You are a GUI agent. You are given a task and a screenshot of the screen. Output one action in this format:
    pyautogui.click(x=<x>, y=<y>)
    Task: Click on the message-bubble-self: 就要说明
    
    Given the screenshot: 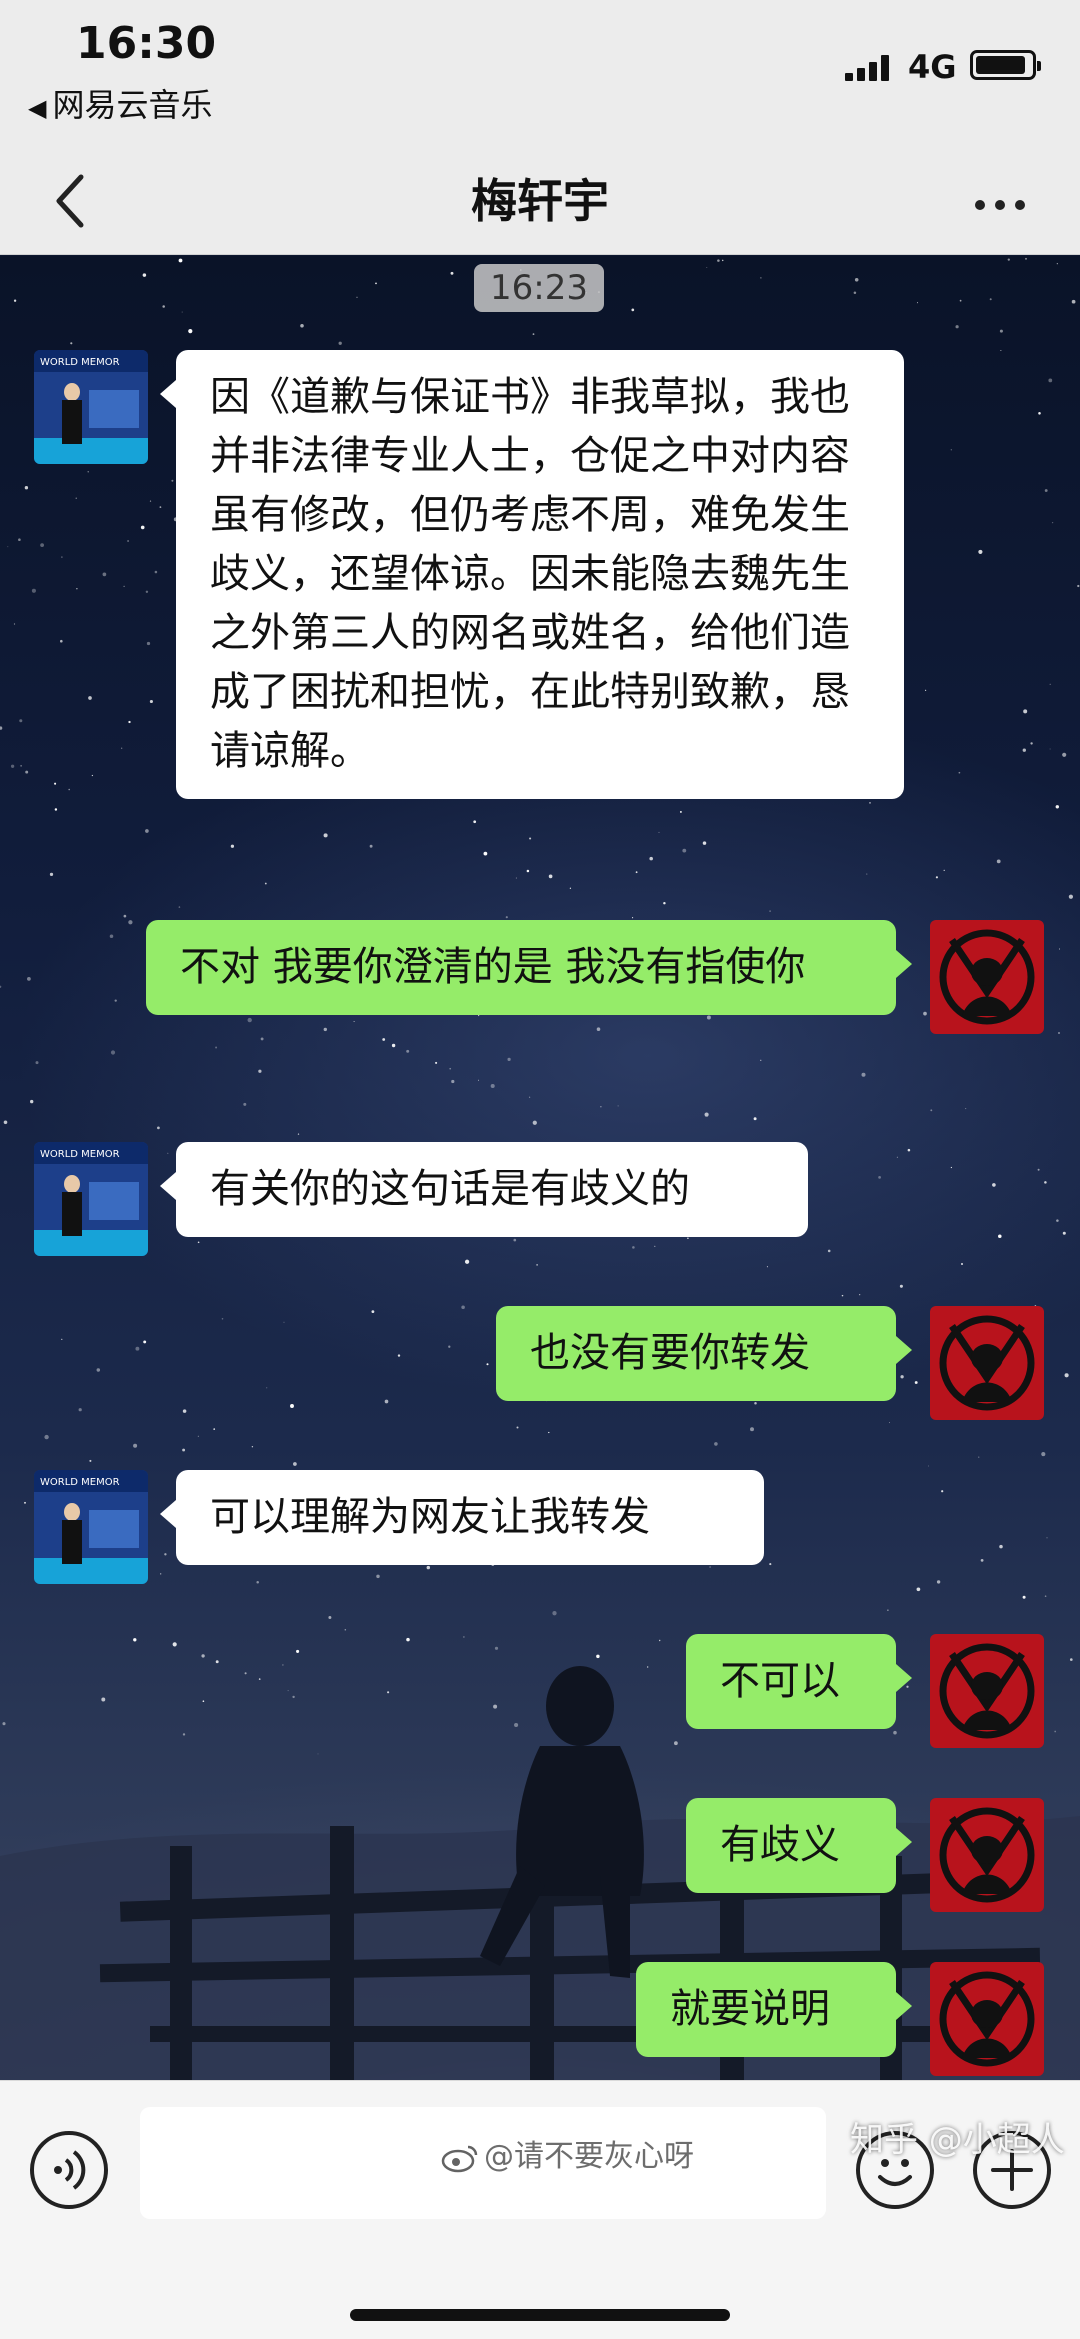 What is the action you would take?
    pyautogui.click(x=774, y=2009)
    